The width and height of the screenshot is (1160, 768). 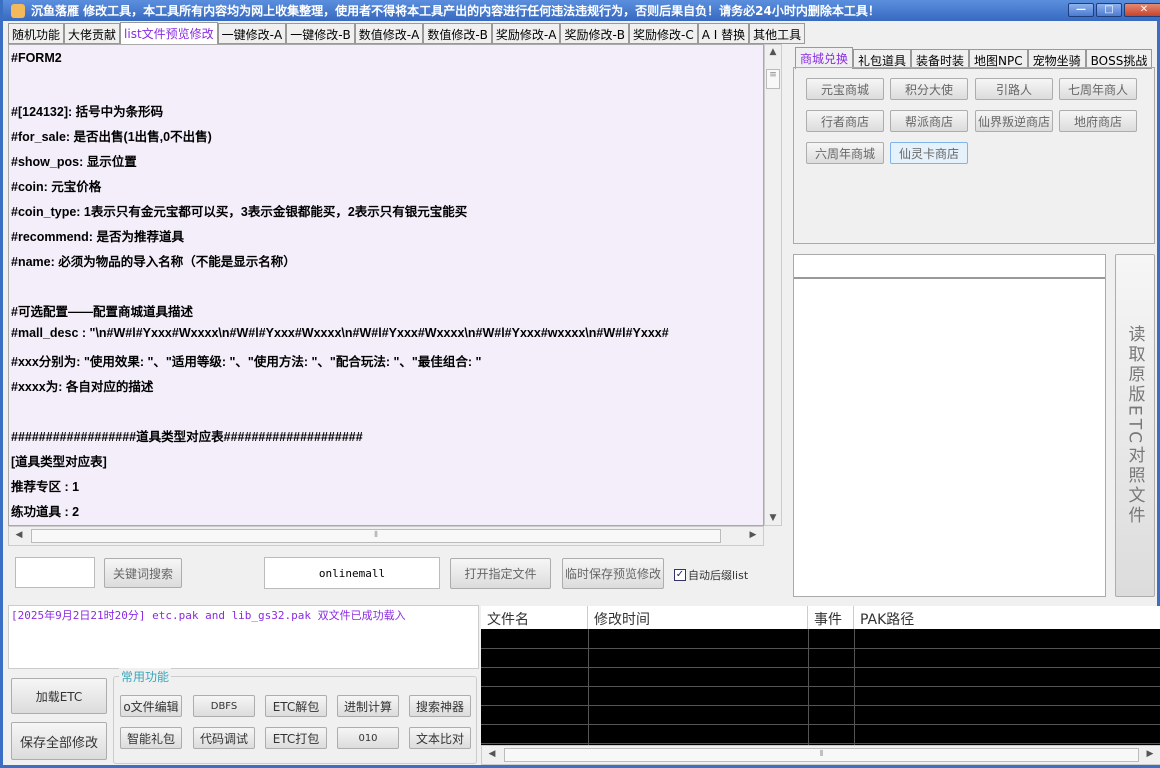 What do you see at coordinates (595, 33) in the screenshot?
I see `tab-8: 奖励修改-B` at bounding box center [595, 33].